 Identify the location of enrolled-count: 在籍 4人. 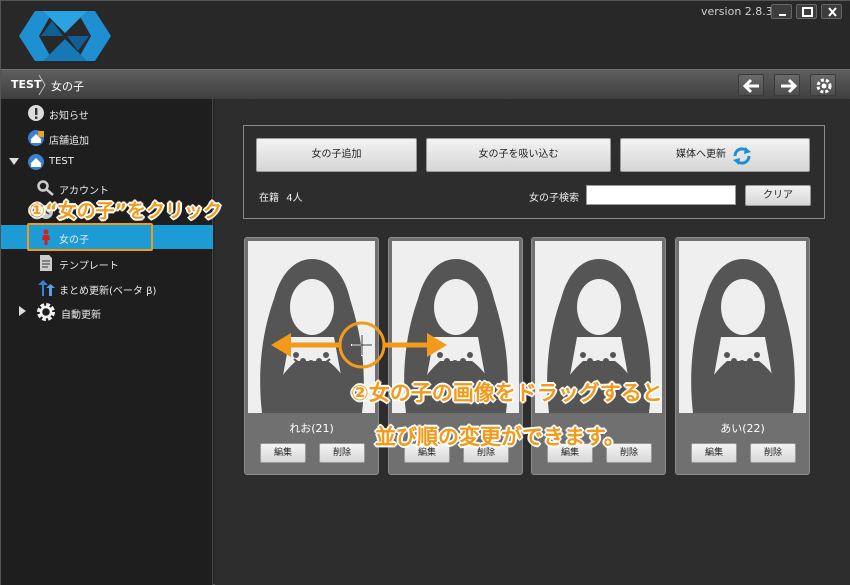
(281, 196).